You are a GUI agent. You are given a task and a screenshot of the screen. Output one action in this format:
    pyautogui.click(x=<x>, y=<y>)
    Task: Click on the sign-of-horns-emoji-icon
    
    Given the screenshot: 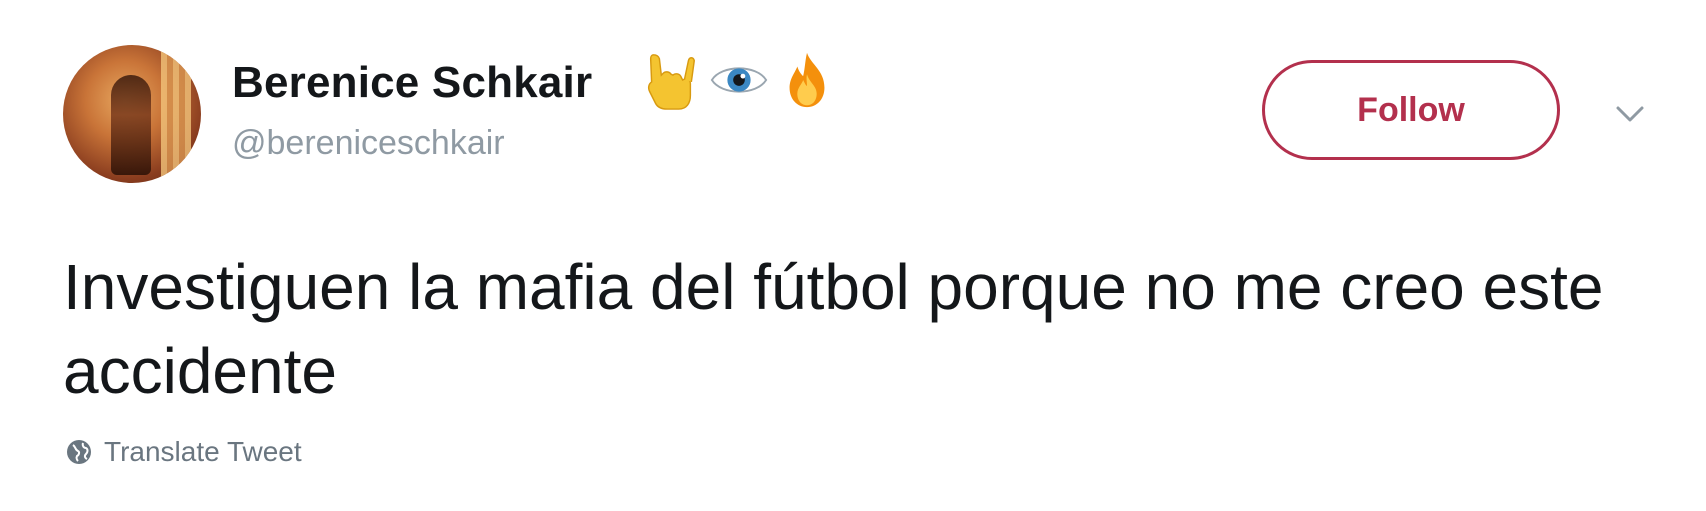 What is the action you would take?
    pyautogui.click(x=671, y=82)
    